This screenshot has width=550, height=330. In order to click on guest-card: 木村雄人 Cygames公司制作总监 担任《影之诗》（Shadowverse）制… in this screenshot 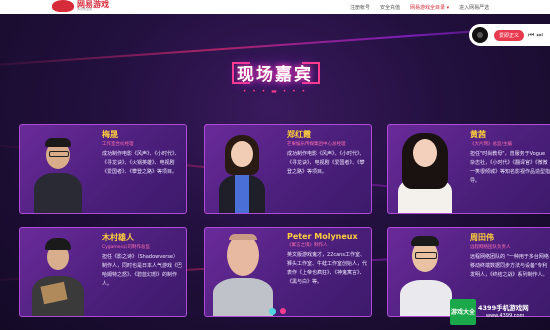, I will do `click(103, 272)`.